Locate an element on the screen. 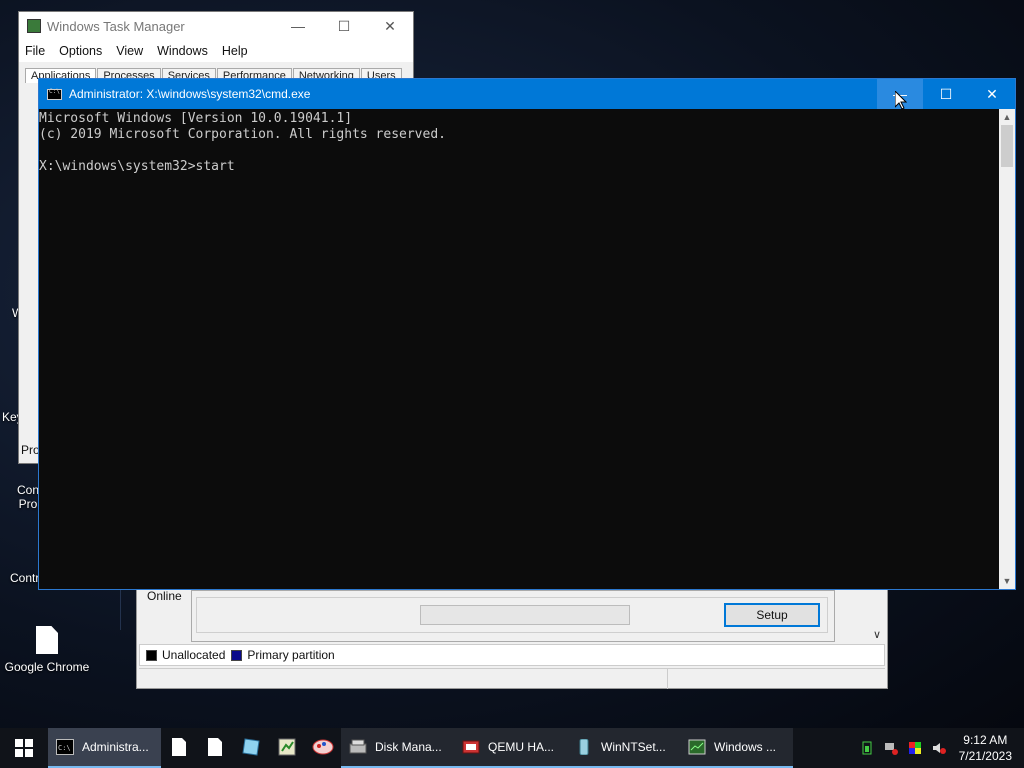  task-manager-processes-label: Pro is located at coordinates (30, 450).